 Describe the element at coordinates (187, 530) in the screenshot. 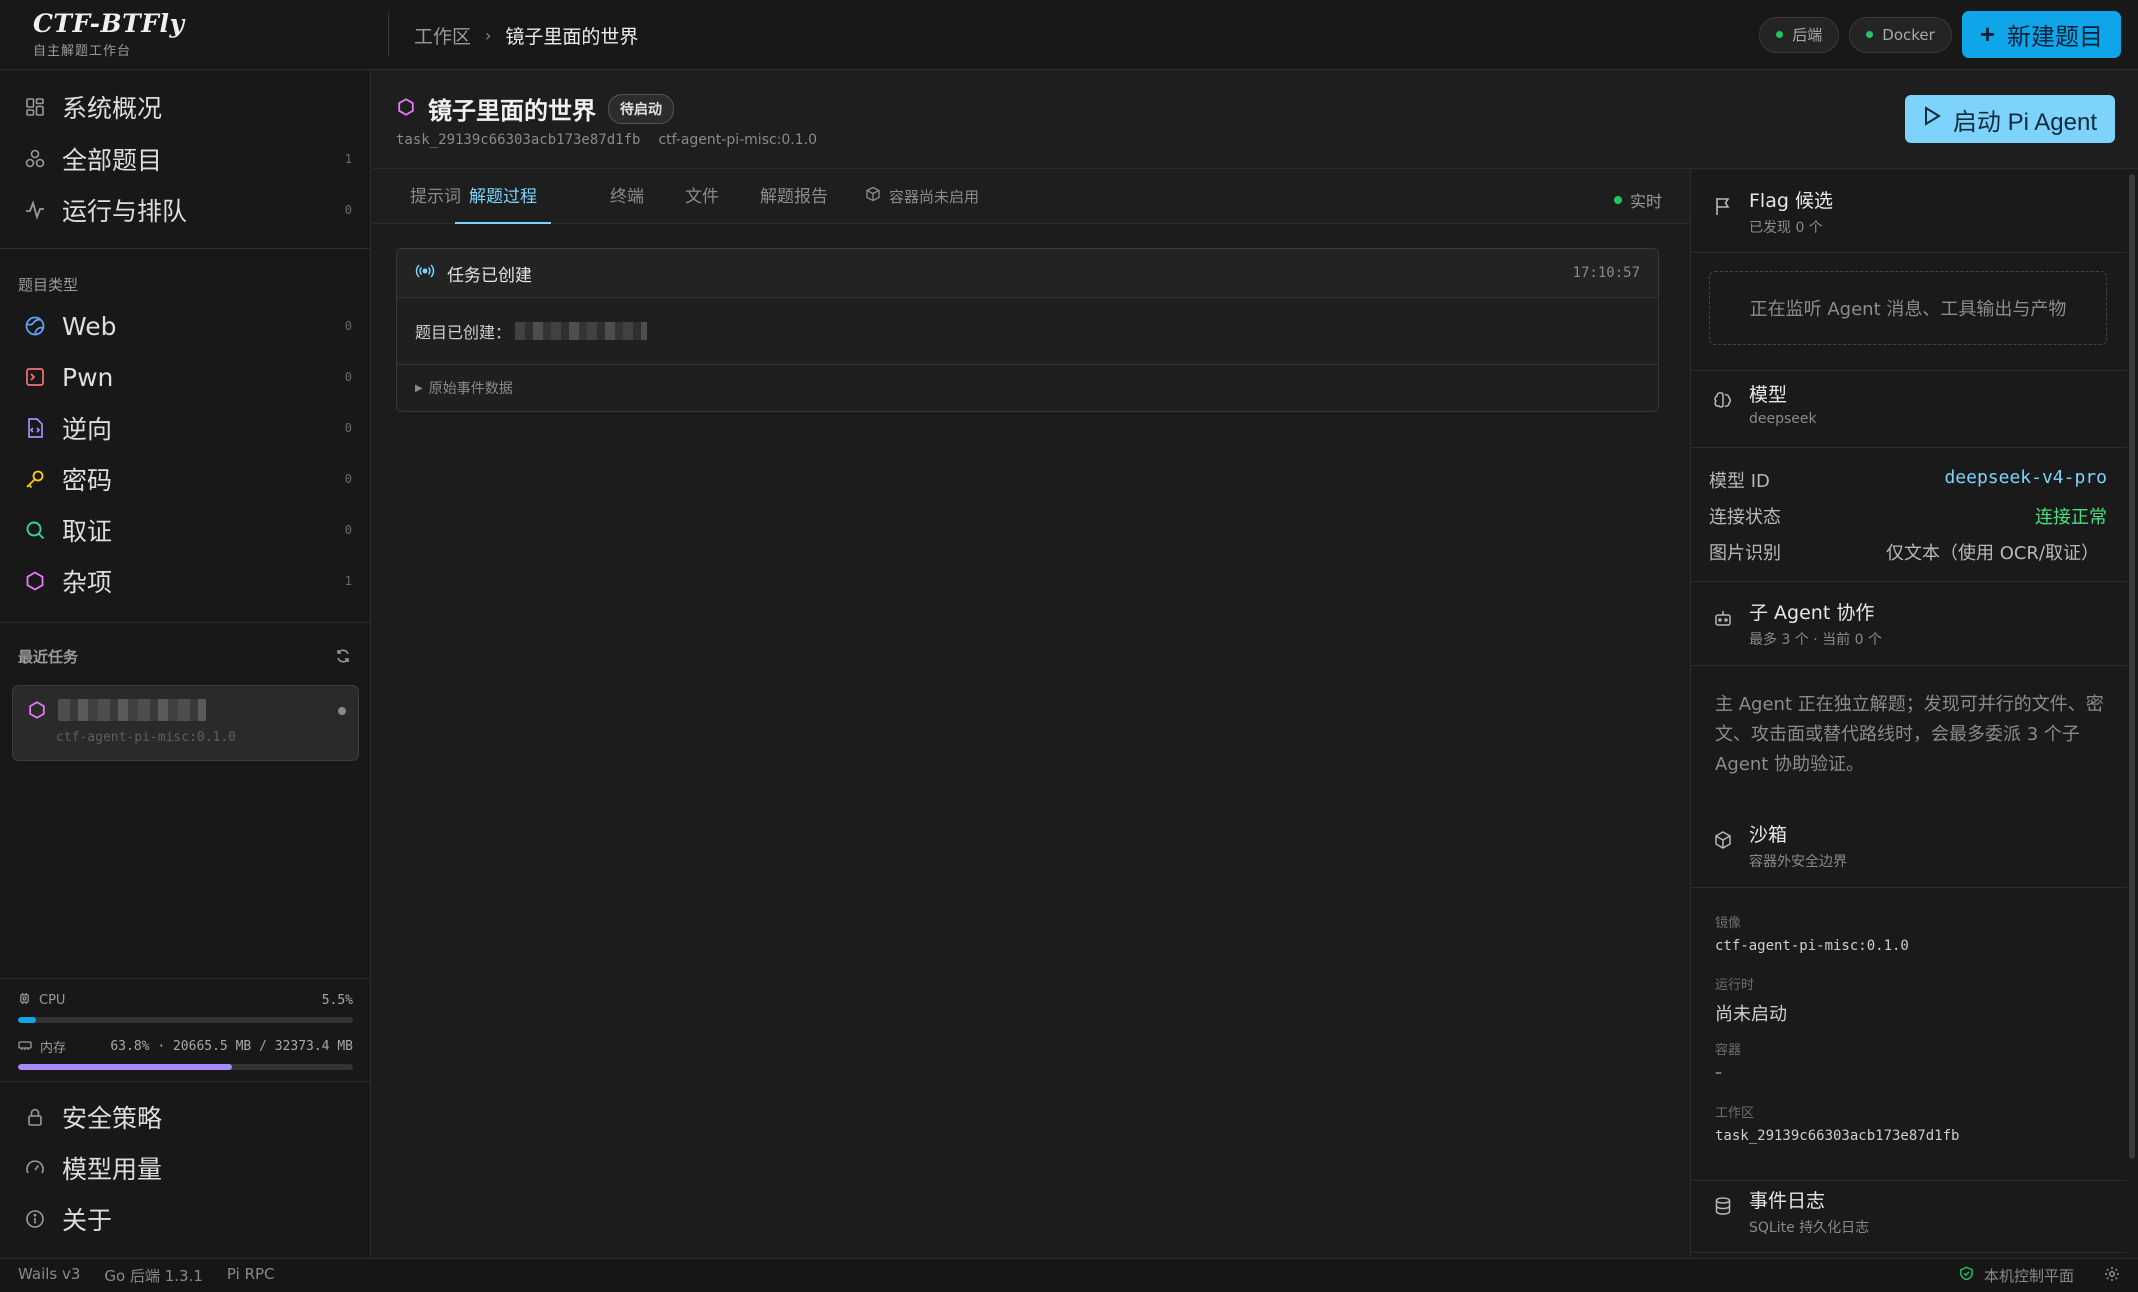

I see `sidebar-item-forensics: 取证 0` at that location.